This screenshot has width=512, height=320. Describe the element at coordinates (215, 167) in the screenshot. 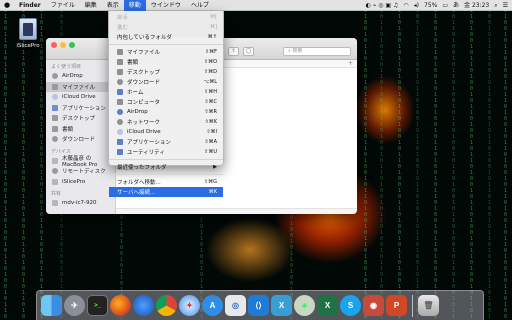

I see `submenu-arrow-icon: ▶` at that location.